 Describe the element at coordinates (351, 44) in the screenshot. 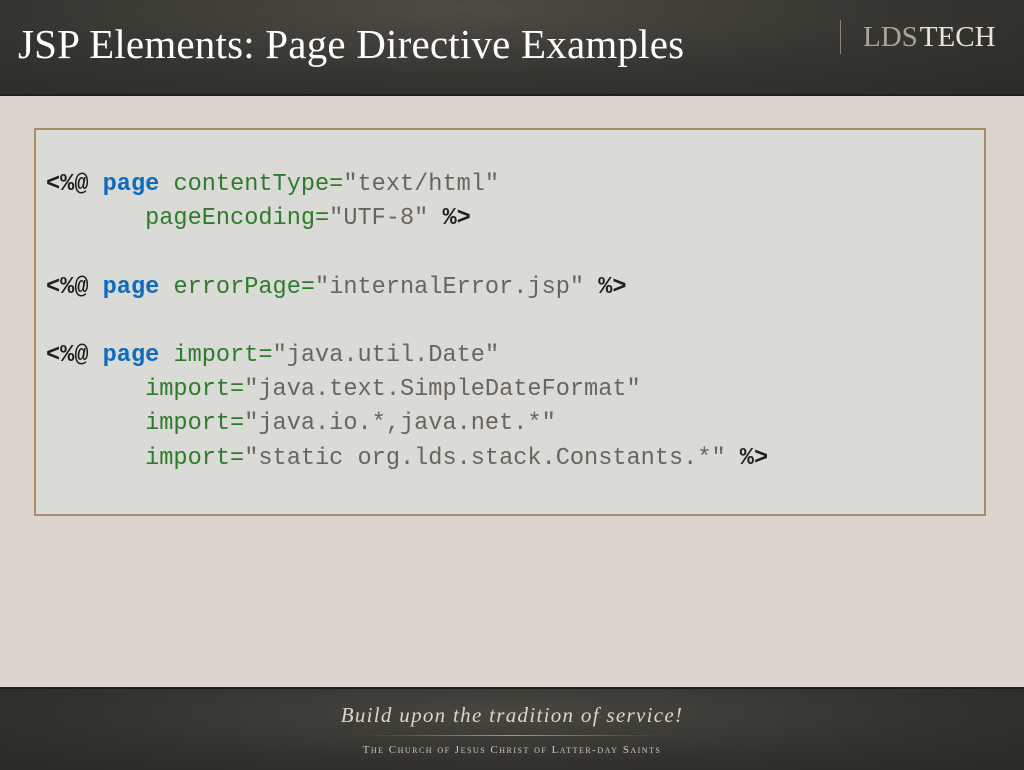

I see `slide-title: JSP Elements: Page Directive Examples` at that location.